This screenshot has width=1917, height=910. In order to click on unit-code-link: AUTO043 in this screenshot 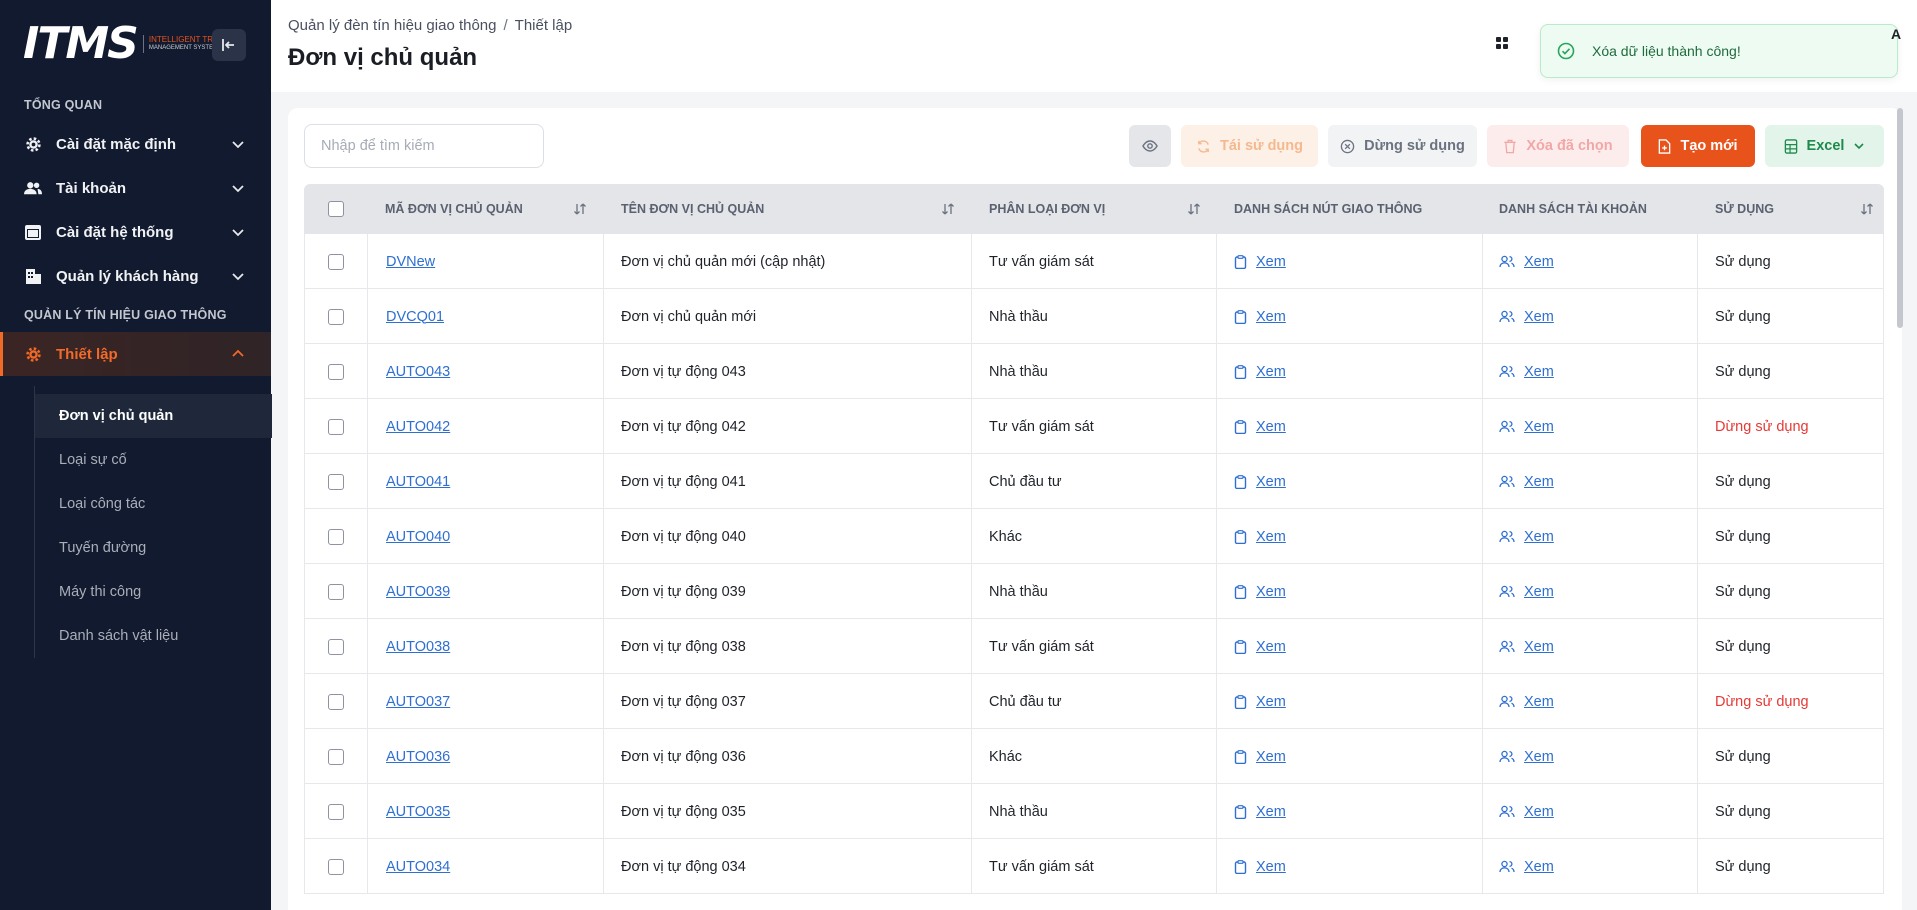, I will do `click(418, 372)`.